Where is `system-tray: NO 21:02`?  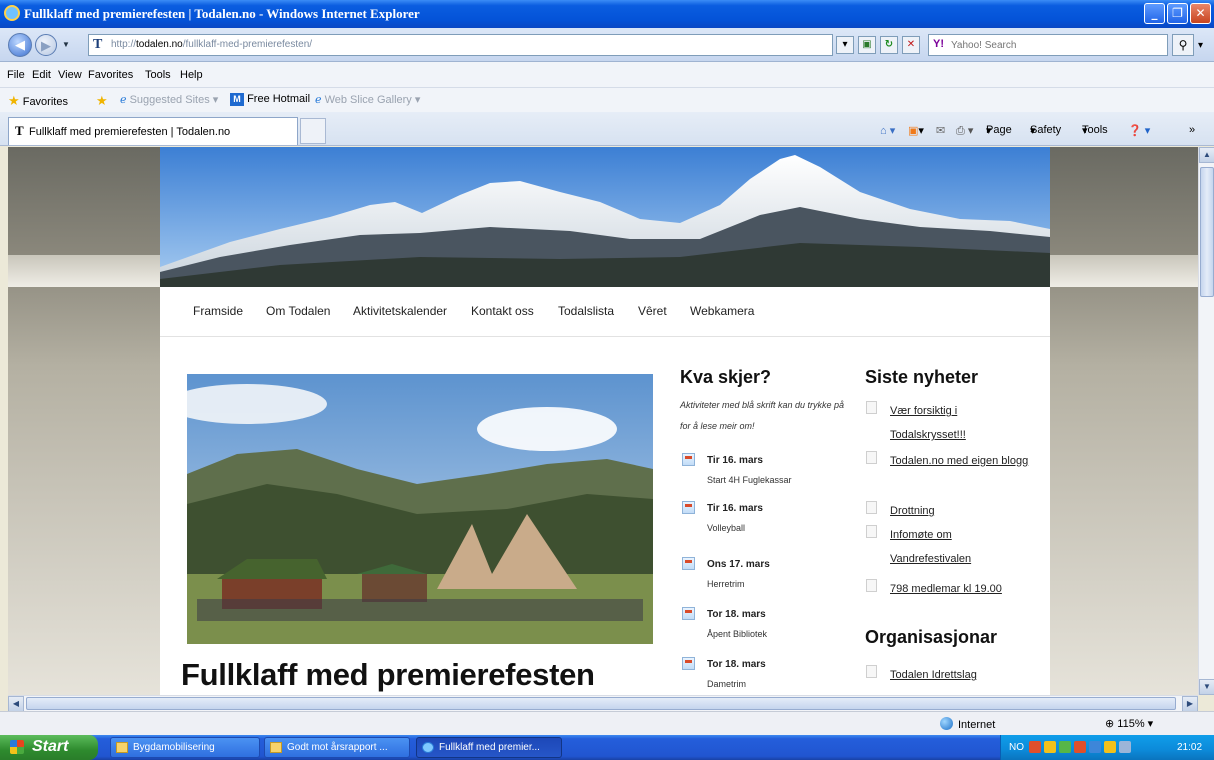 system-tray: NO 21:02 is located at coordinates (1107, 747).